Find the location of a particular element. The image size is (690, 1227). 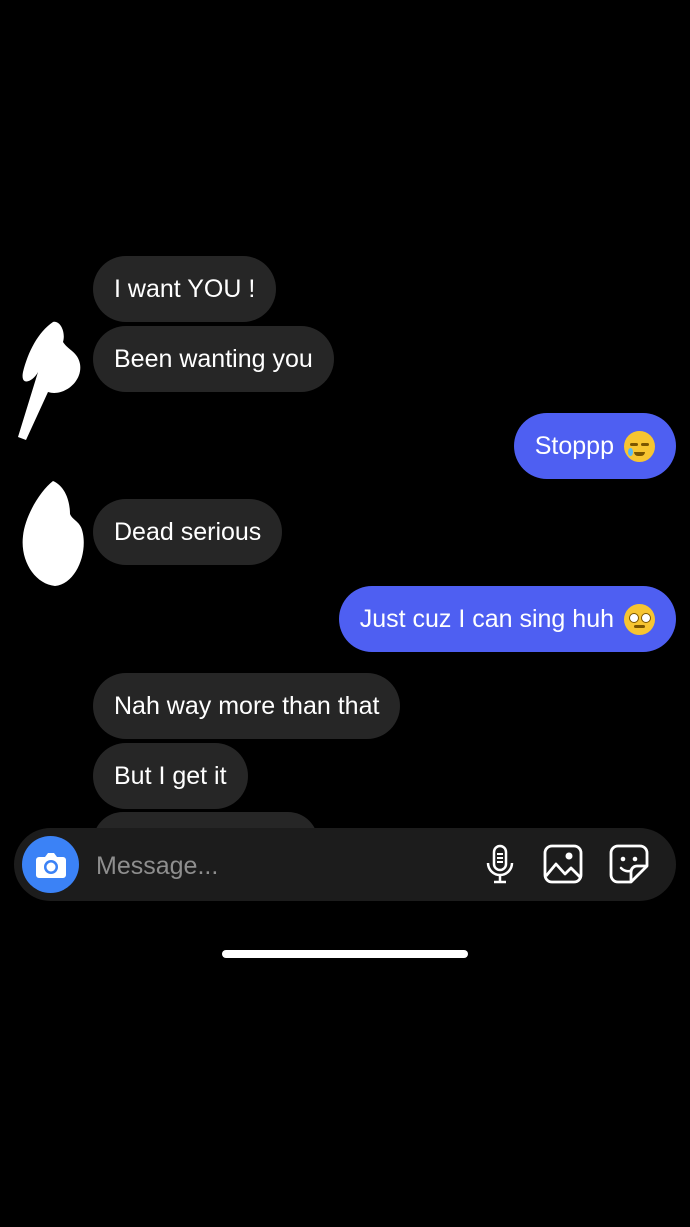

message-text: Nah way more than that is located at coordinates (247, 706).